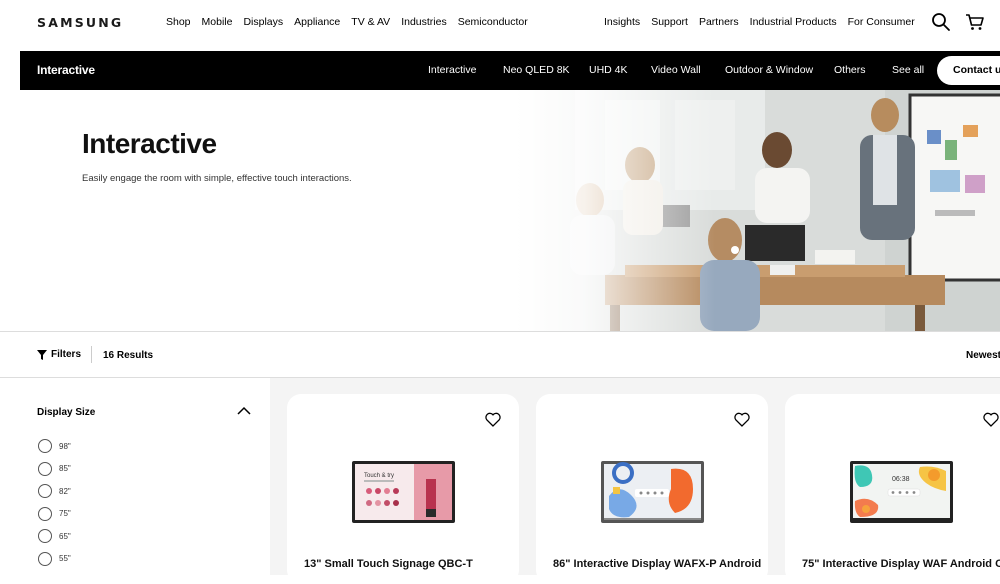  I want to click on filter-icon, so click(42, 354).